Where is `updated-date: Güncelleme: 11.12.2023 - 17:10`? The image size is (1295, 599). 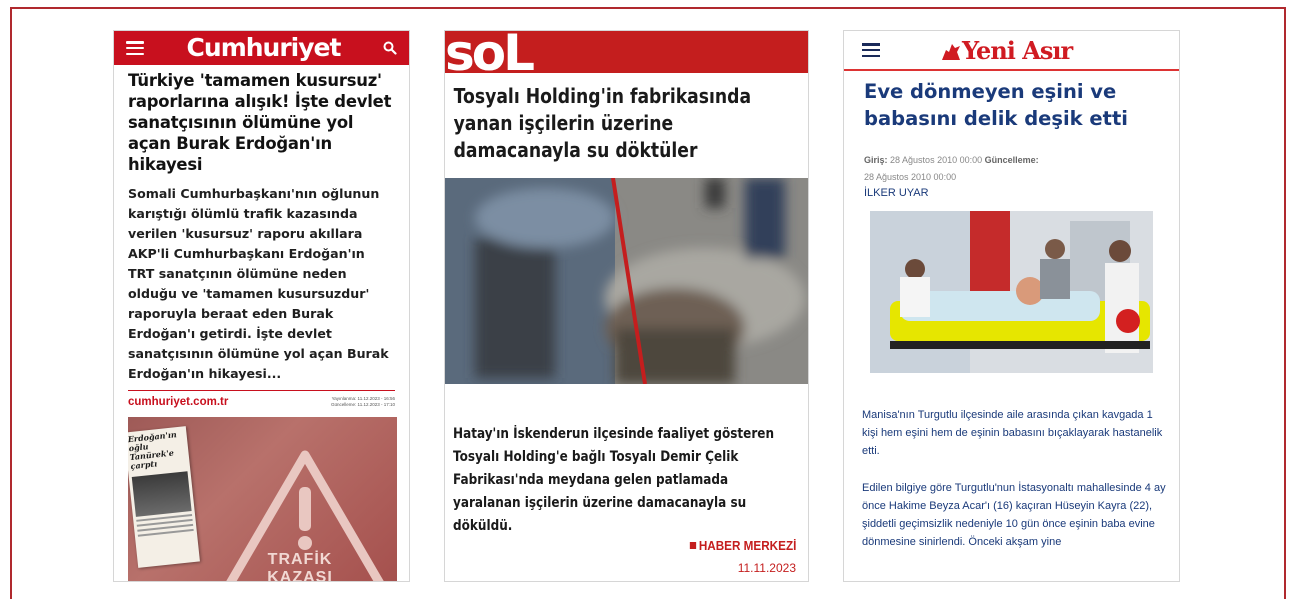
updated-date: Güncelleme: 11.12.2023 - 17:10 is located at coordinates (363, 404).